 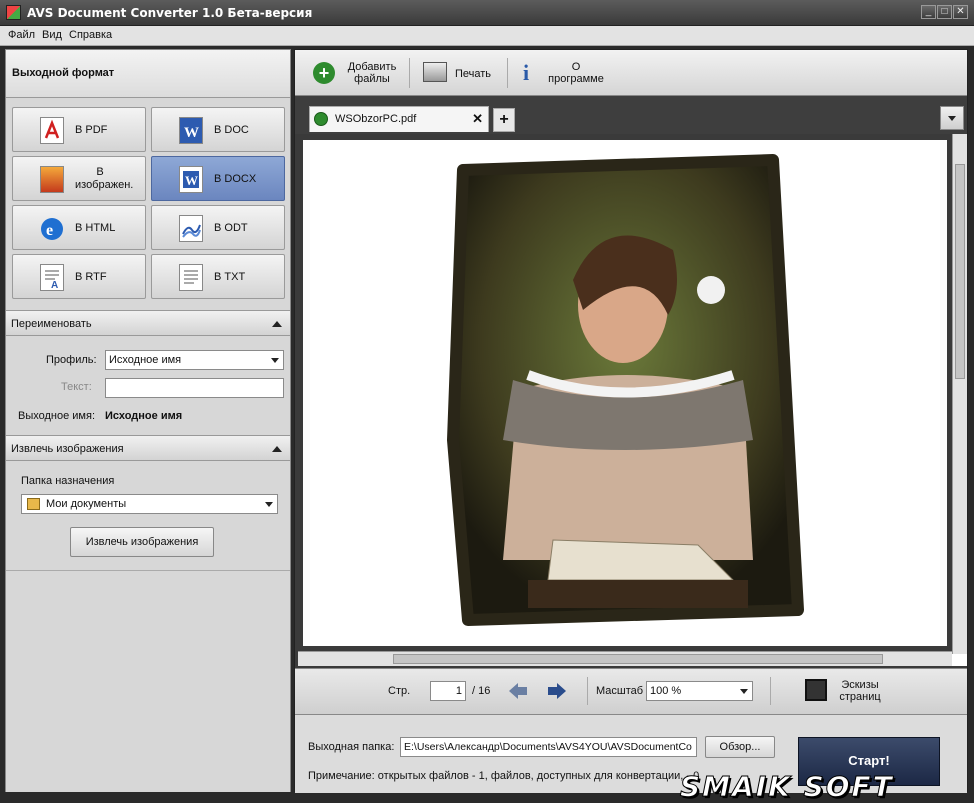 I want to click on toolbar: + Добавить файлы Печать i О программе, so click(x=631, y=73).